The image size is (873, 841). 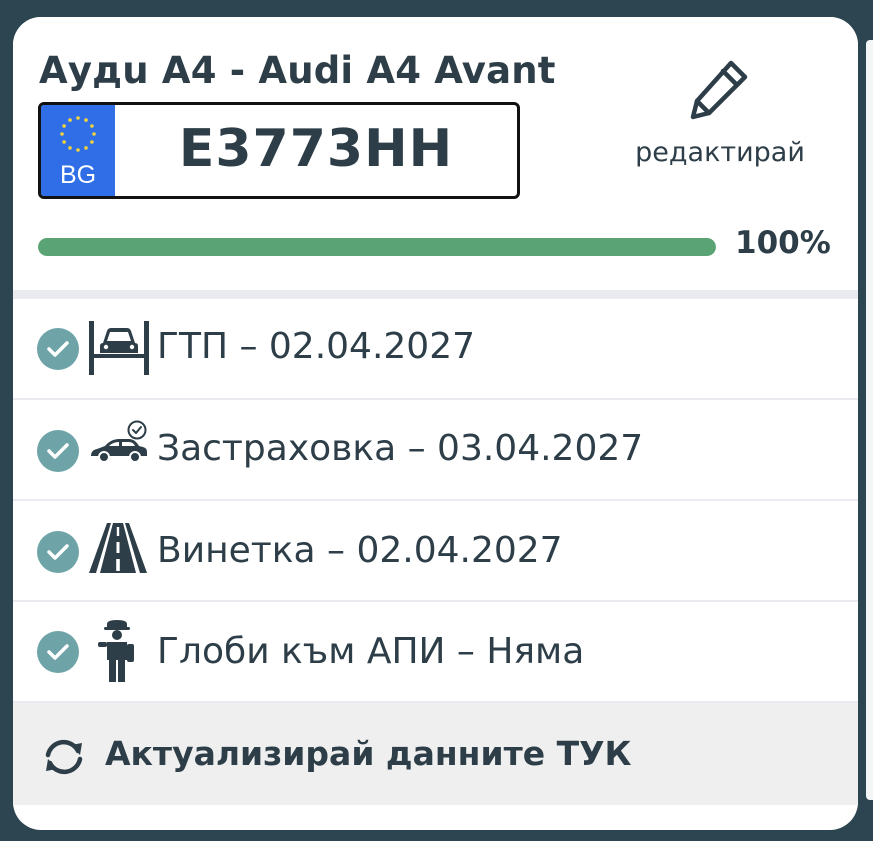 I want to click on edit-label: редактирай, so click(x=720, y=152).